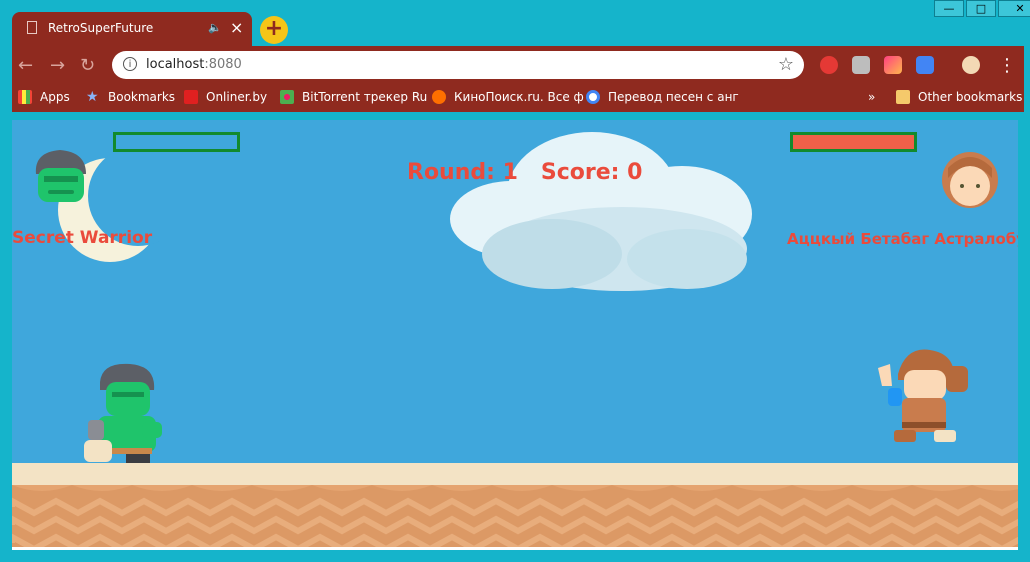  What do you see at coordinates (130, 97) in the screenshot?
I see `bookmark-bookmarks: ★ Bookmarks` at bounding box center [130, 97].